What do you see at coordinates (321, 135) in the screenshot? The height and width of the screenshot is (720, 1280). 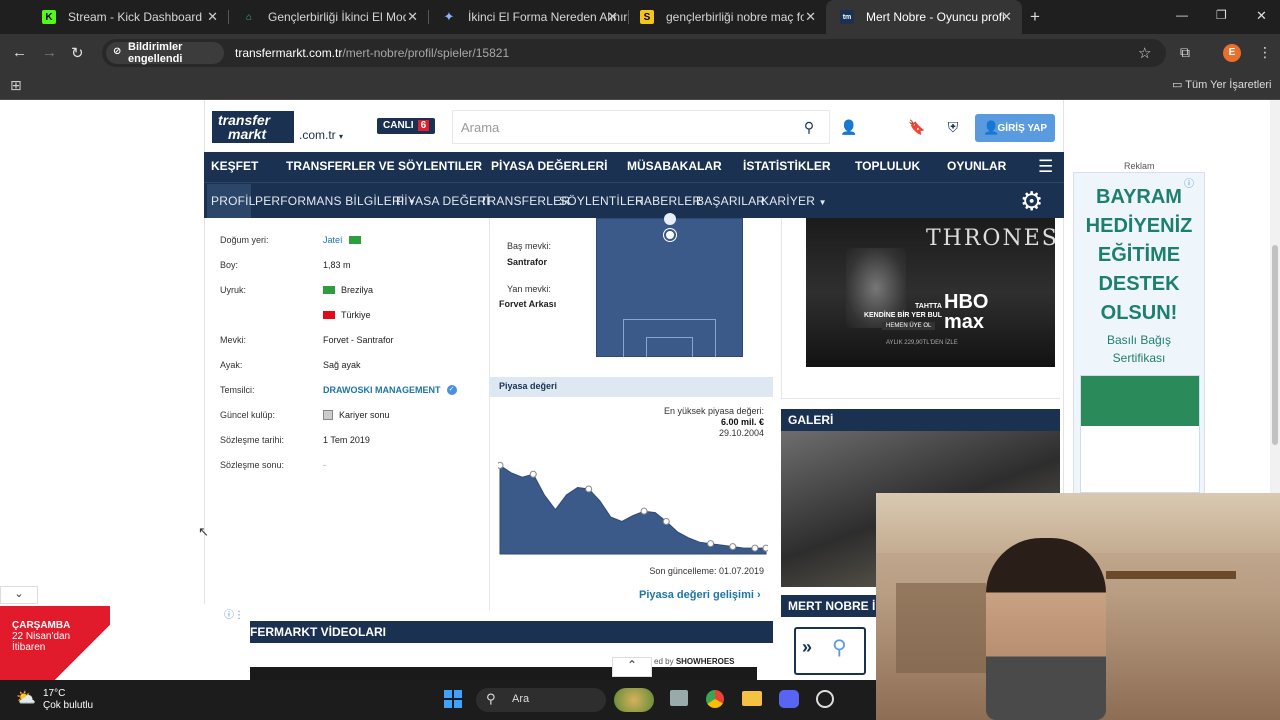 I see `domain-selector: .com.tr ▾` at bounding box center [321, 135].